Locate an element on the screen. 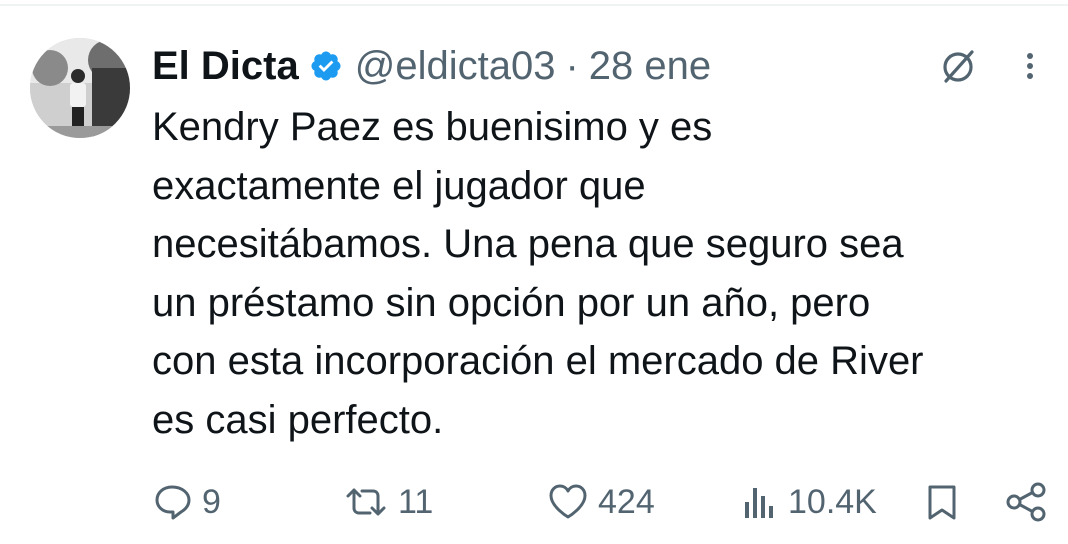  share-icon is located at coordinates (1026, 502).